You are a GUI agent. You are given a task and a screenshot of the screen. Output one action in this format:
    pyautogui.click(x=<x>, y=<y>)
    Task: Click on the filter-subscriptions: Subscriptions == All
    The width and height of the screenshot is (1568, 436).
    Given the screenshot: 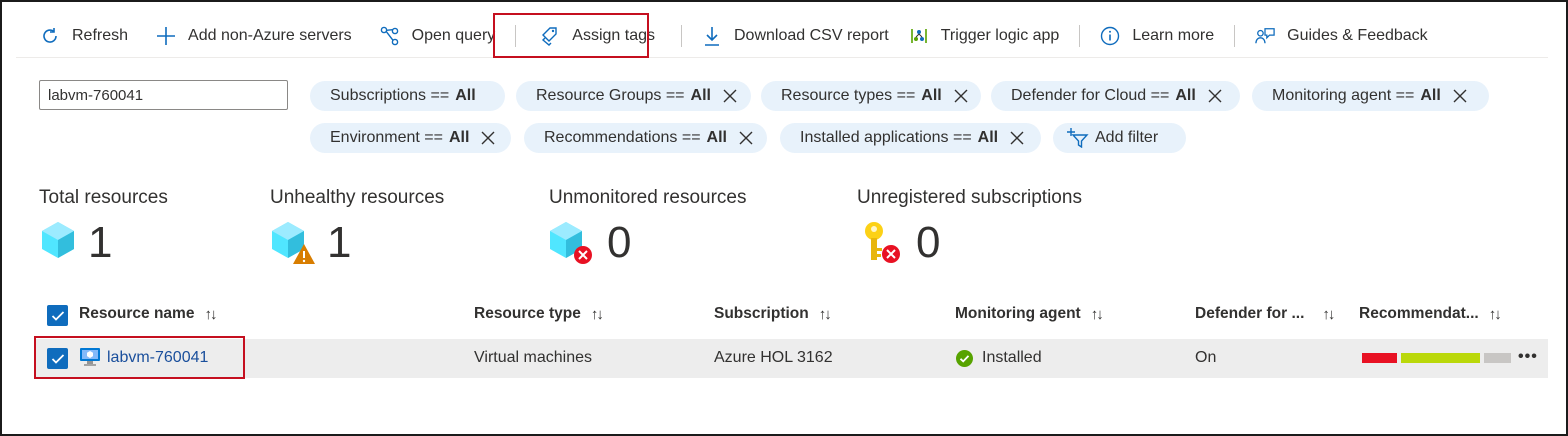 What is the action you would take?
    pyautogui.click(x=407, y=96)
    